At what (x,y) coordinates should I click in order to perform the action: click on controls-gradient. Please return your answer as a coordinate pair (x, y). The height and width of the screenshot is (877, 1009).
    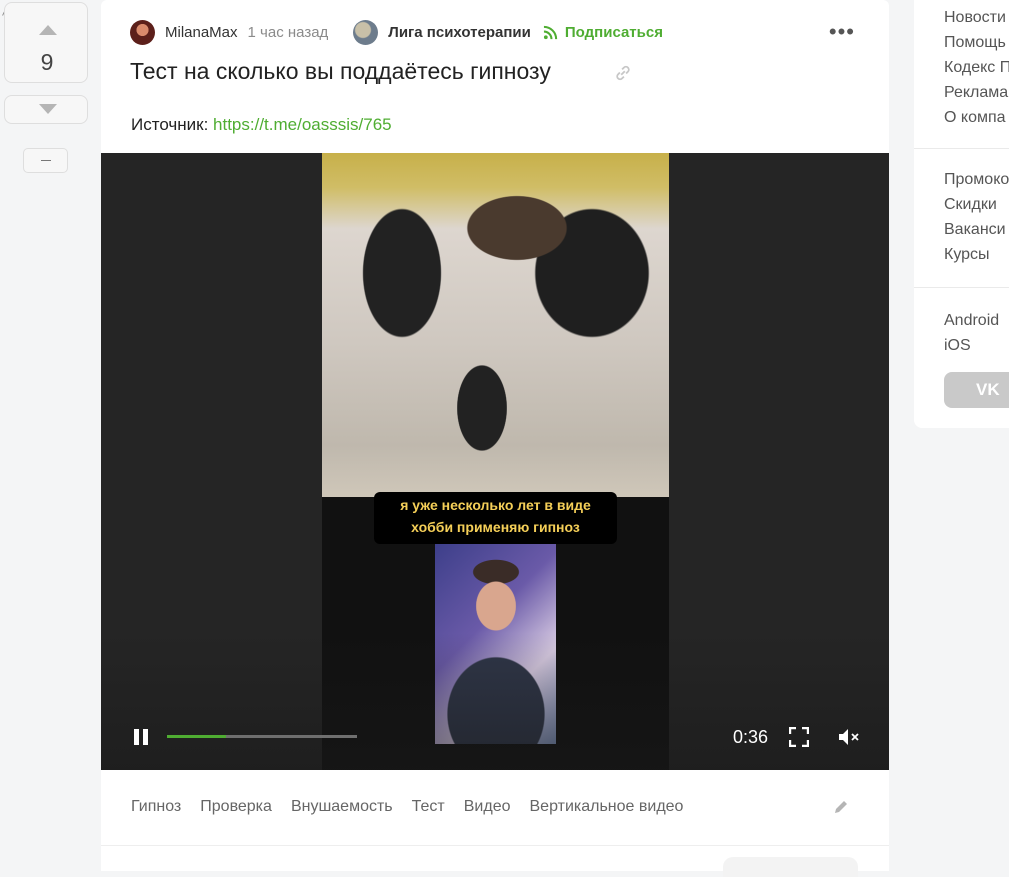
    Looking at the image, I should click on (495, 701).